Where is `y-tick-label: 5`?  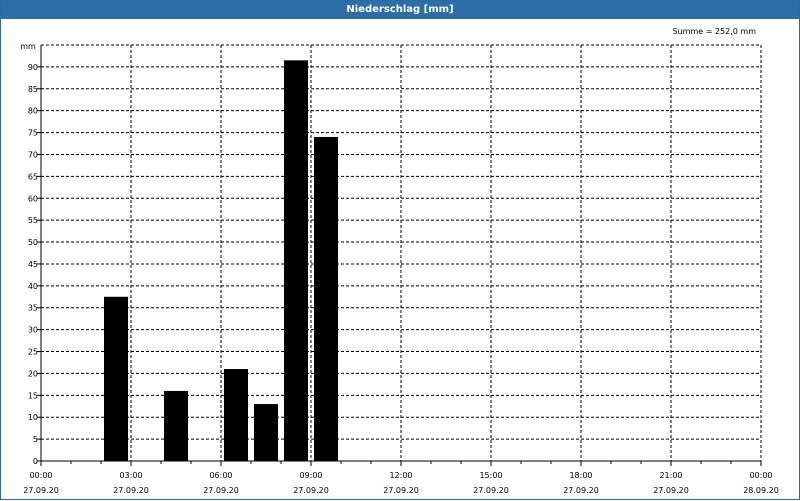 y-tick-label: 5 is located at coordinates (35, 439).